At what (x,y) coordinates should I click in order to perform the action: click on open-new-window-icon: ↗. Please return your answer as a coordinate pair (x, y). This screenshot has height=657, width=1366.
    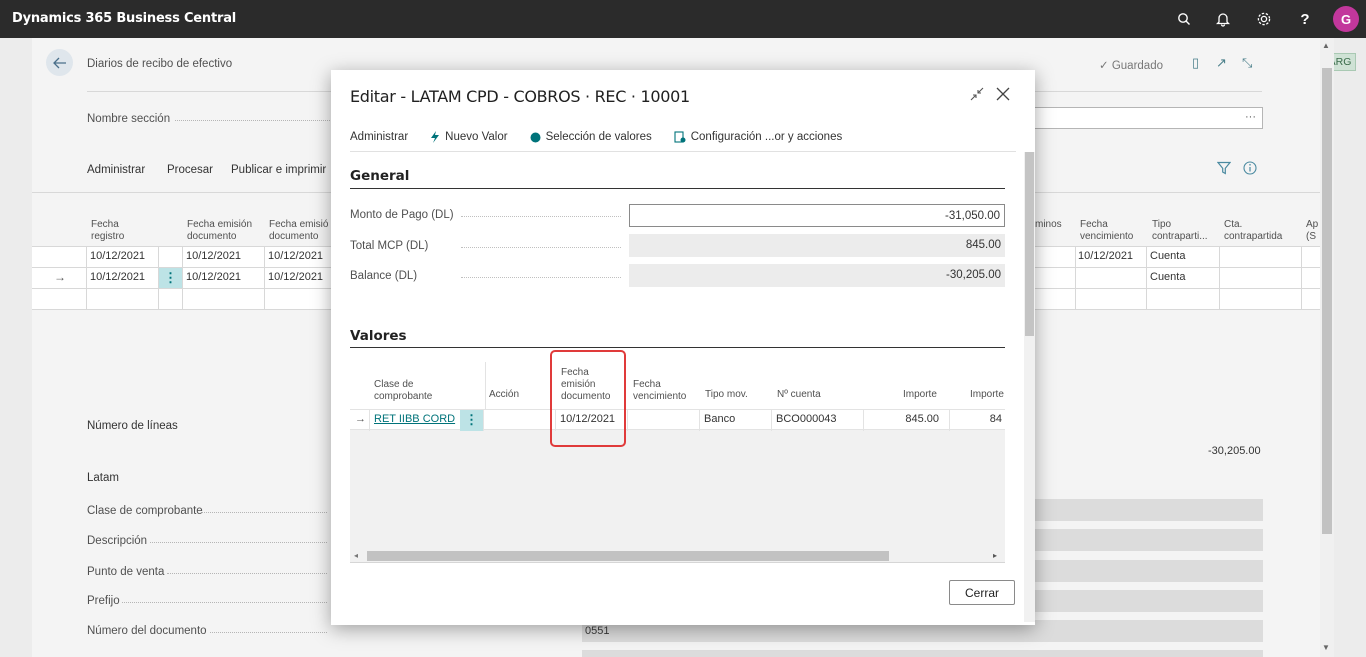
    Looking at the image, I should click on (1221, 63).